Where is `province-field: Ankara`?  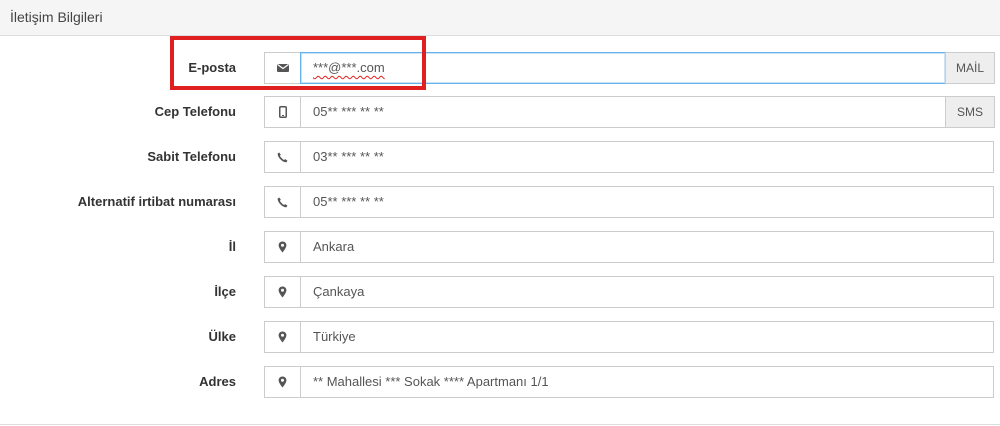
province-field: Ankara is located at coordinates (647, 247).